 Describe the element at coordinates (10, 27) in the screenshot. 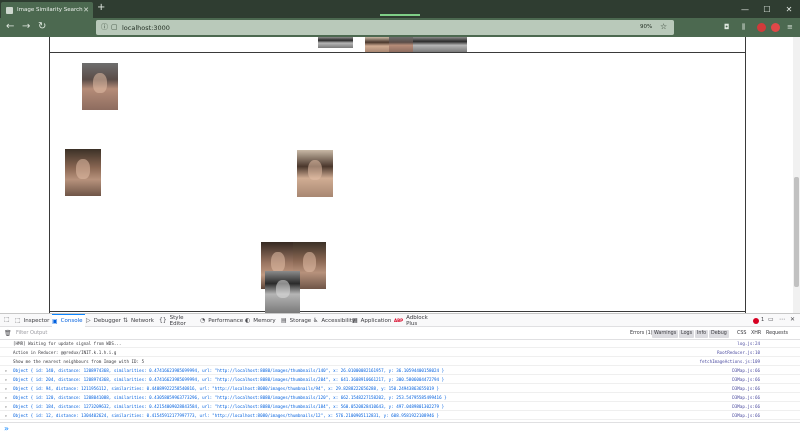

I see `back-icon: ←` at that location.